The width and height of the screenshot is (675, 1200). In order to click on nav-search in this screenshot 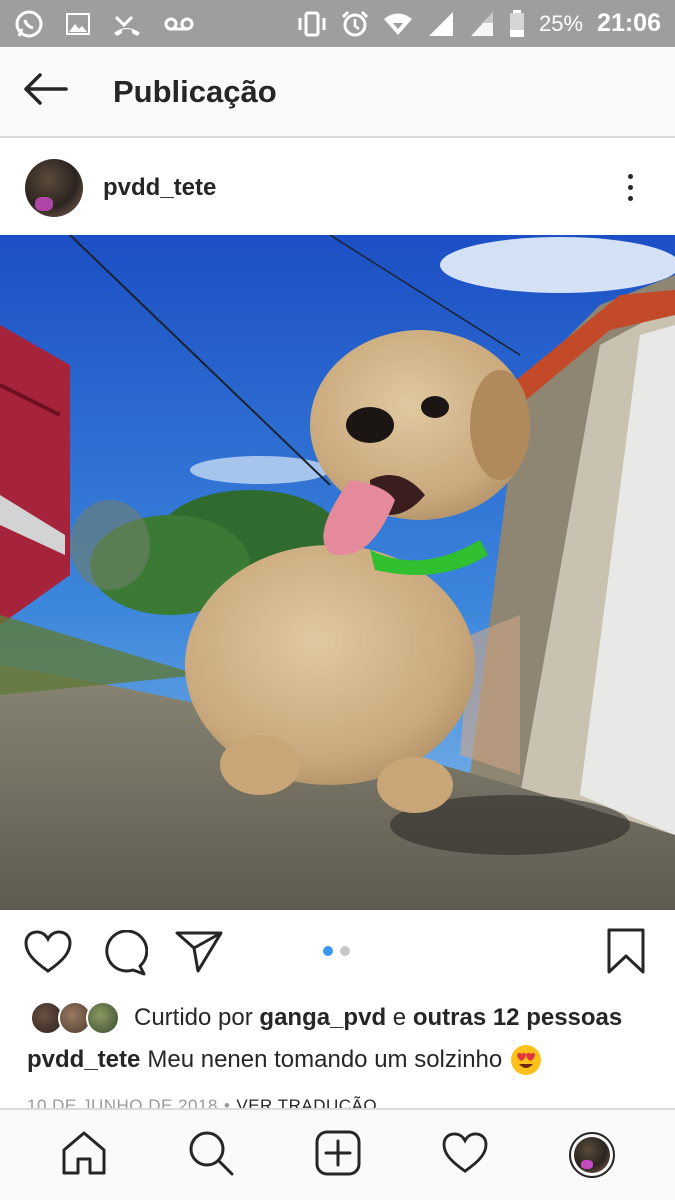, I will do `click(211, 1155)`.